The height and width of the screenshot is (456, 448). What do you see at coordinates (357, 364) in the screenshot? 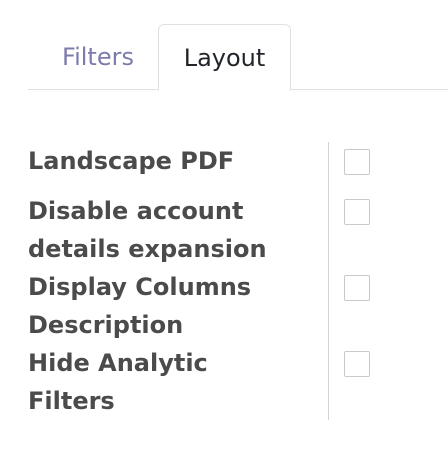
I see `hide-analytic-filters-checkbox` at bounding box center [357, 364].